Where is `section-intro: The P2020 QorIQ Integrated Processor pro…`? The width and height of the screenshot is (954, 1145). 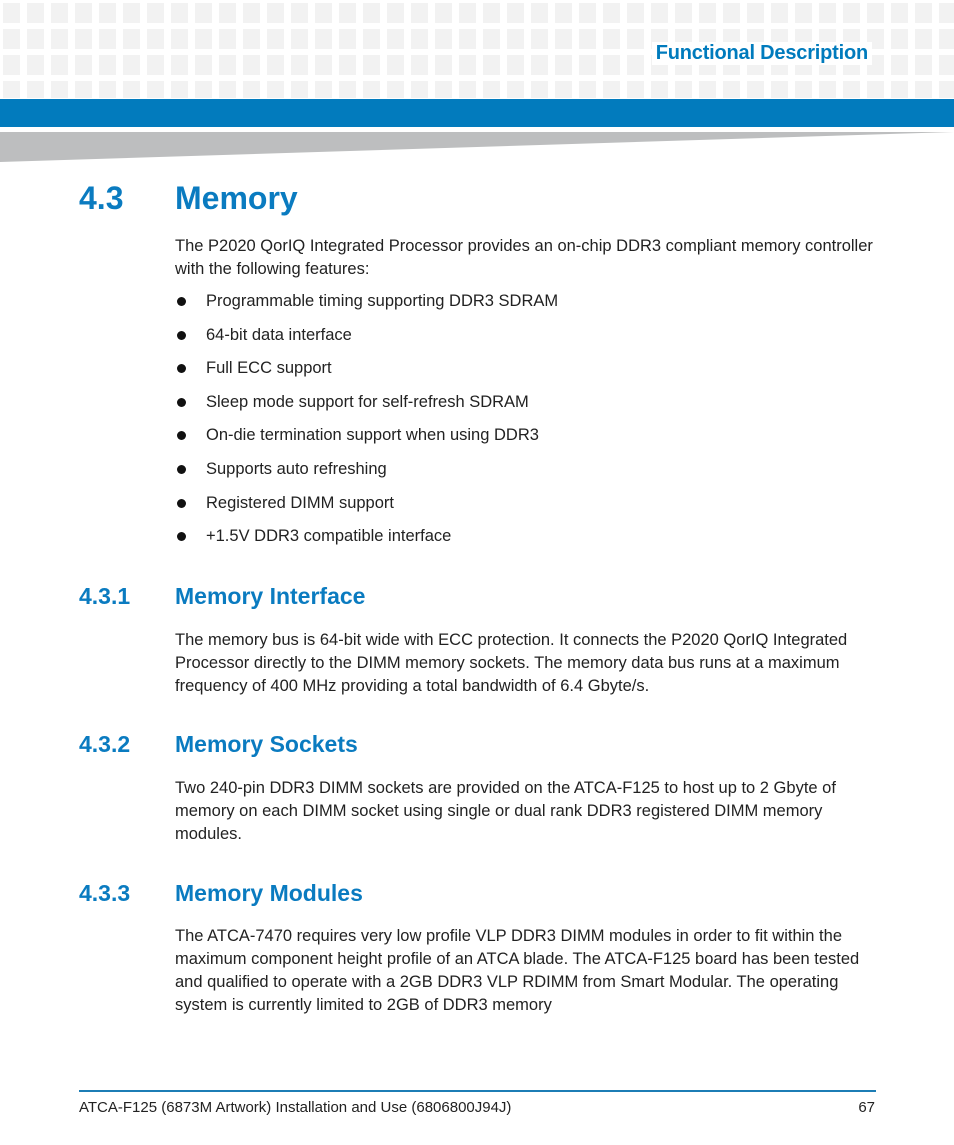 section-intro: The P2020 QorIQ Integrated Processor pro… is located at coordinates (524, 257).